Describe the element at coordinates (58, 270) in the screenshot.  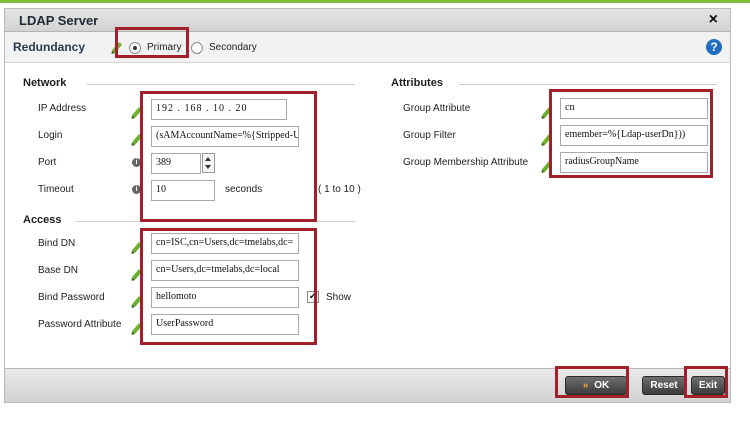
I see `base-dn-label: Base DN` at that location.